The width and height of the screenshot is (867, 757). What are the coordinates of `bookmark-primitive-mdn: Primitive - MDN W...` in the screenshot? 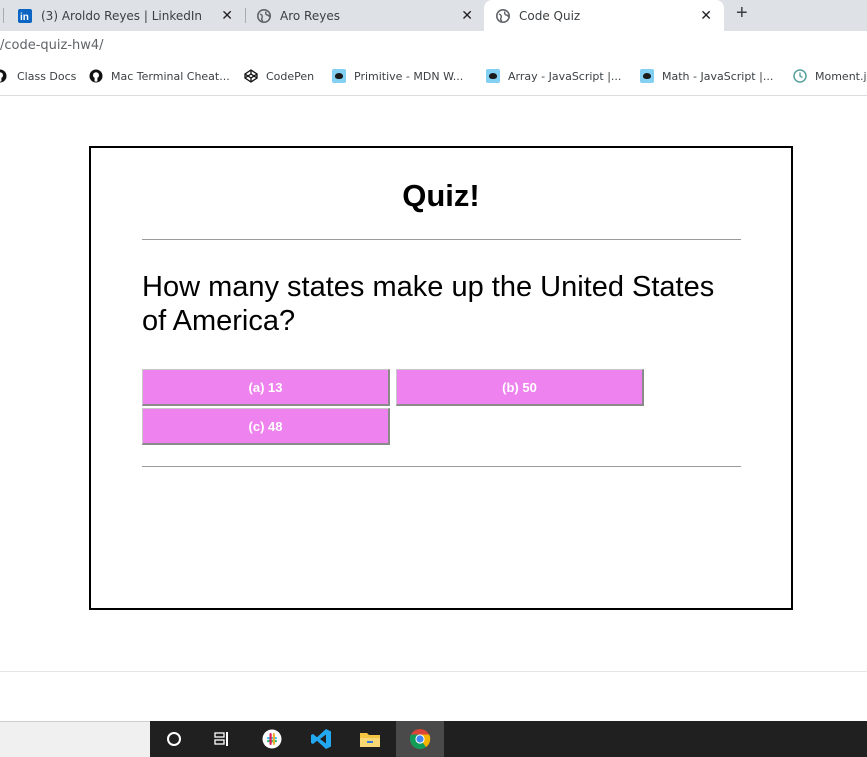 It's located at (397, 76).